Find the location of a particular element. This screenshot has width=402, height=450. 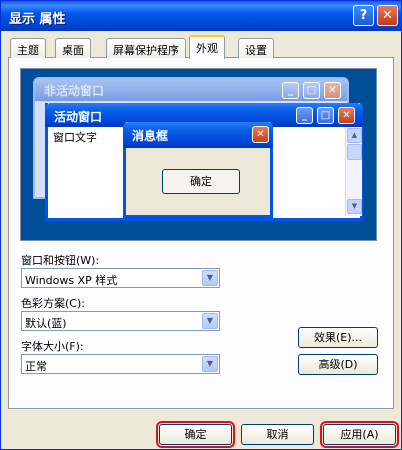

window-text-sample: 窗口文字 is located at coordinates (75, 137).